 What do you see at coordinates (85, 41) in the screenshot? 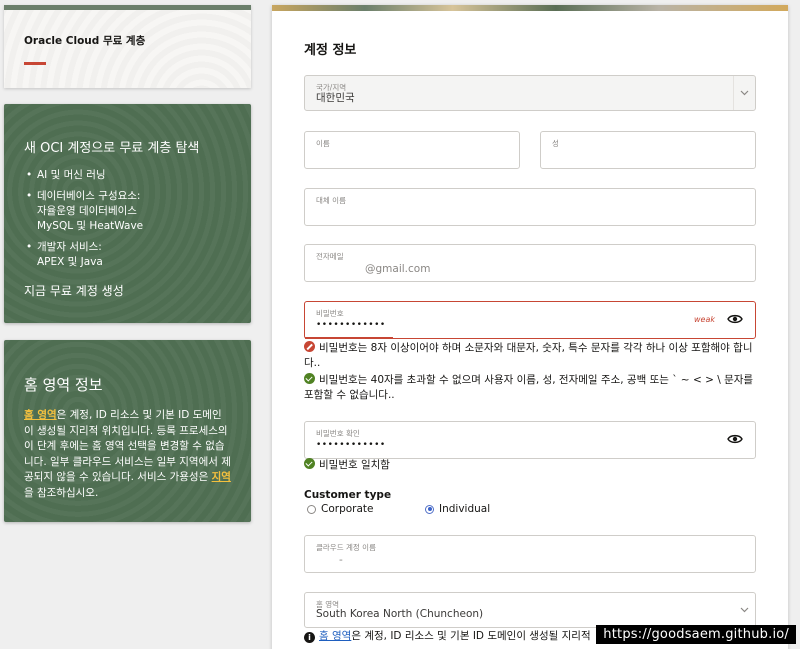
I see `page-brand-title: Oracle Cloud 무료 계층` at bounding box center [85, 41].